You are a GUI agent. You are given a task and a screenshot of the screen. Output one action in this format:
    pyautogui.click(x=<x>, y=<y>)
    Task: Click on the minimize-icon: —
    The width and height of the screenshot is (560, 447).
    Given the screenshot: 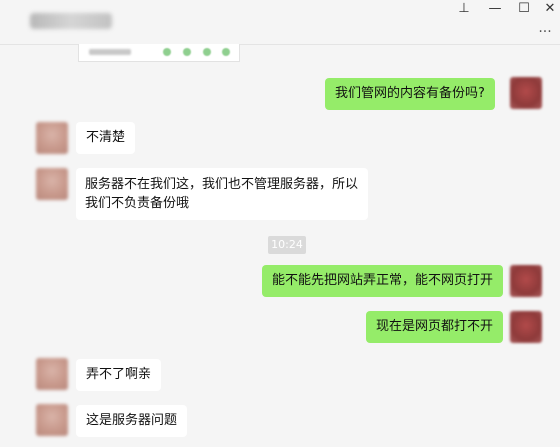 What is the action you would take?
    pyautogui.click(x=495, y=10)
    